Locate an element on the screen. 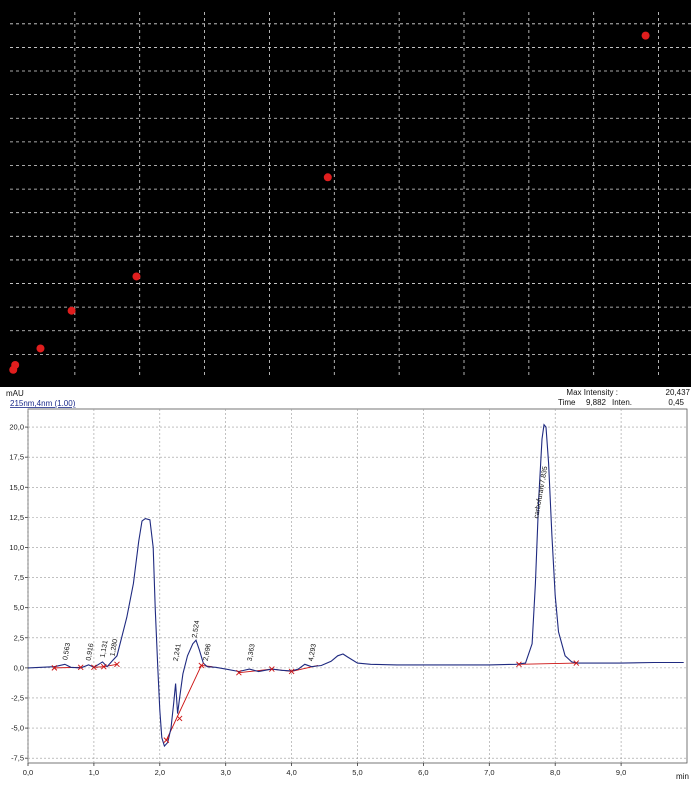 The height and width of the screenshot is (787, 691). chromatogram-y-tick-label: 20,0 is located at coordinates (16, 427).